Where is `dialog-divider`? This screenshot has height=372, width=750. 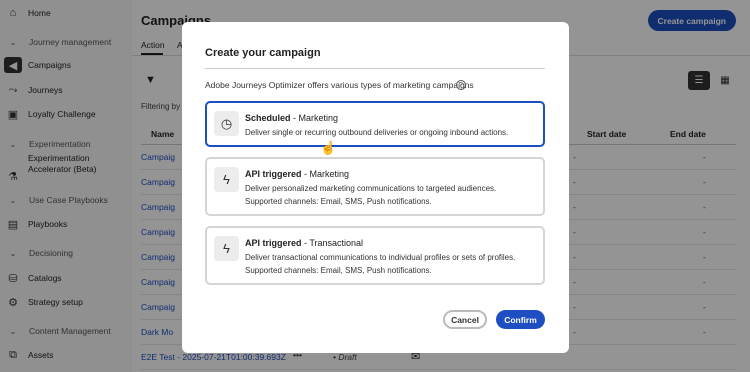
dialog-divider is located at coordinates (375, 68).